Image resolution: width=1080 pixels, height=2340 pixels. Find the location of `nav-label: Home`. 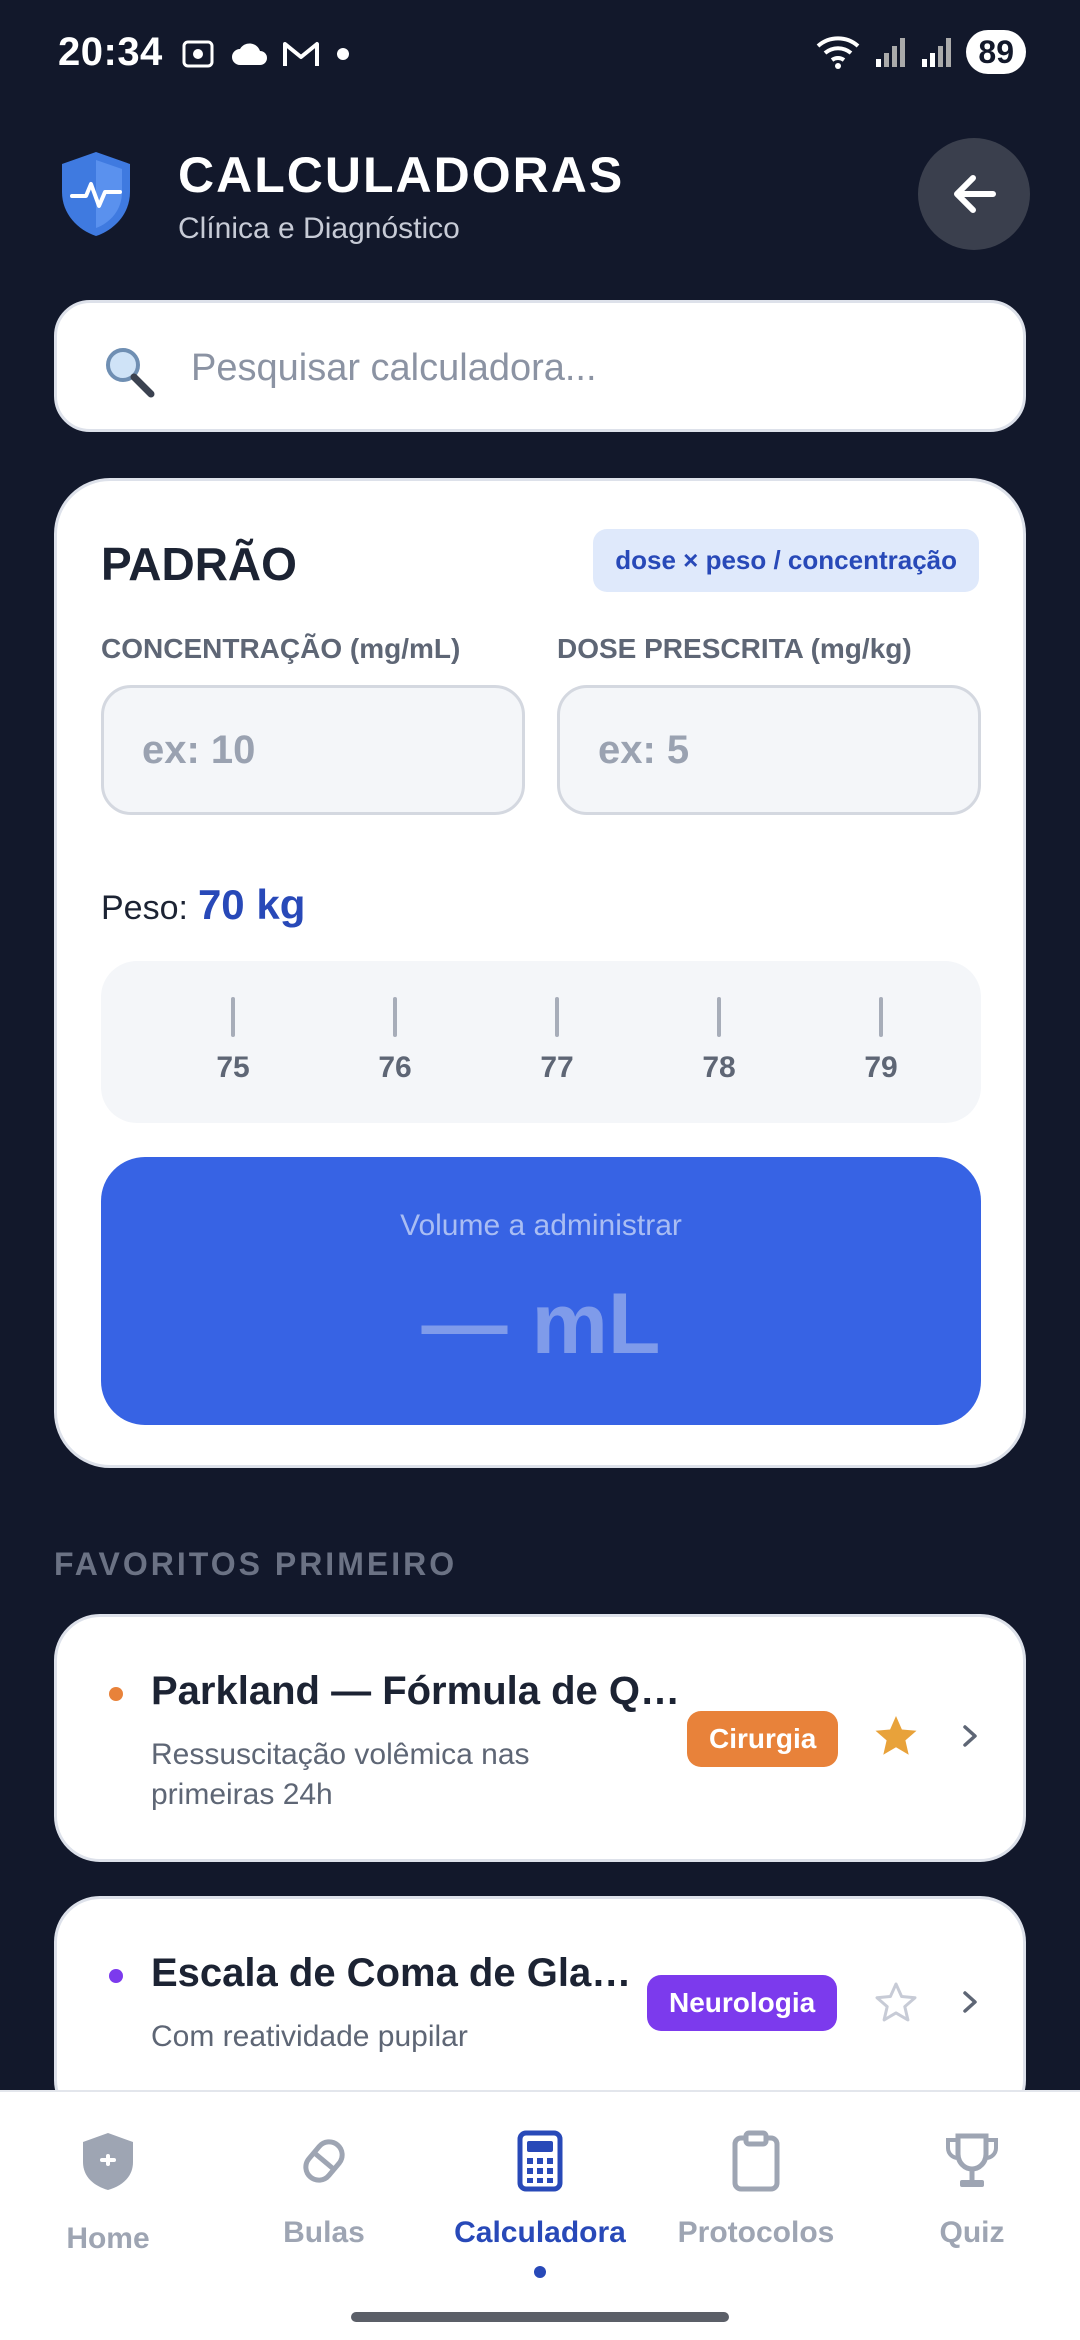

nav-label: Home is located at coordinates (108, 2238).